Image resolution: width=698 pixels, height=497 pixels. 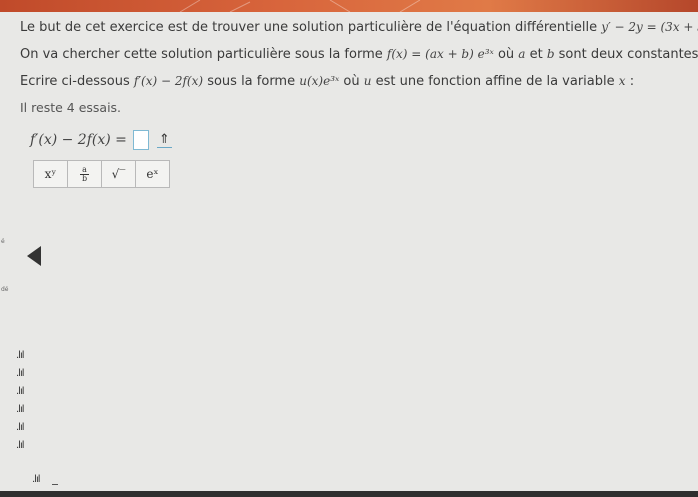 I want to click on statement-text: est une fonction affine de la variable, so click(x=495, y=81).